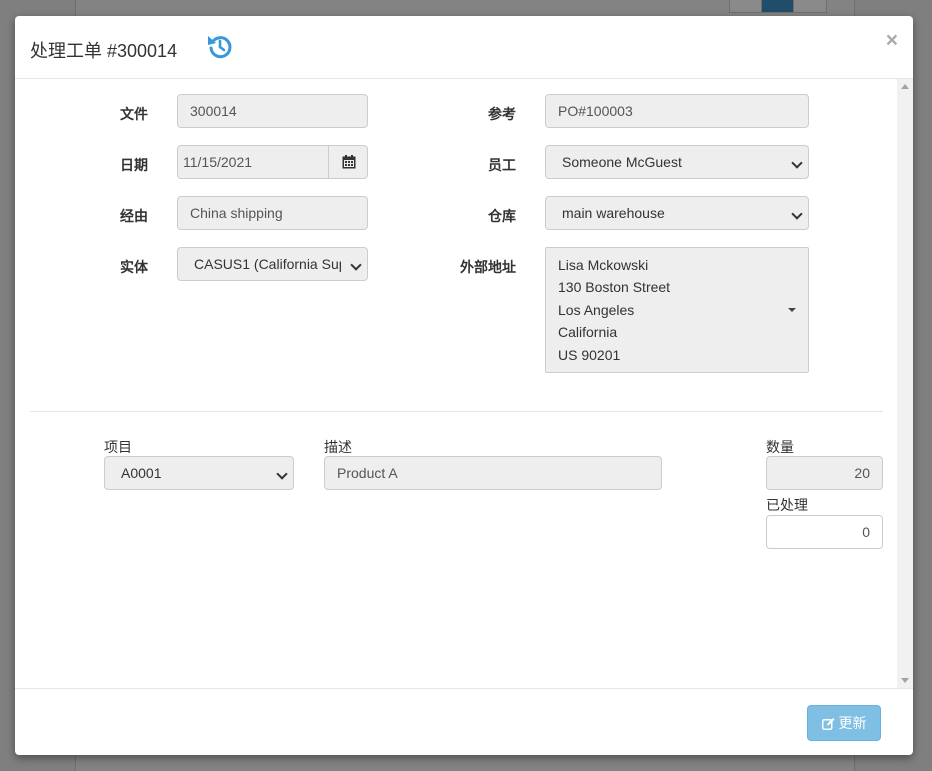 Image resolution: width=932 pixels, height=771 pixels. What do you see at coordinates (464, 47) in the screenshot?
I see `modal-header: 处理工单 #300014 ×` at bounding box center [464, 47].